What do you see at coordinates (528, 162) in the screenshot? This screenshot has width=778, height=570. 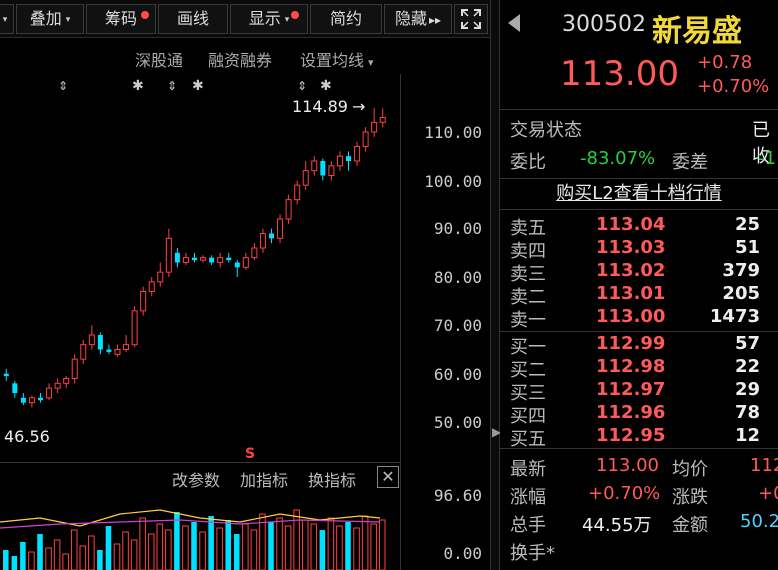 I see `order-ratio-label: 委比` at bounding box center [528, 162].